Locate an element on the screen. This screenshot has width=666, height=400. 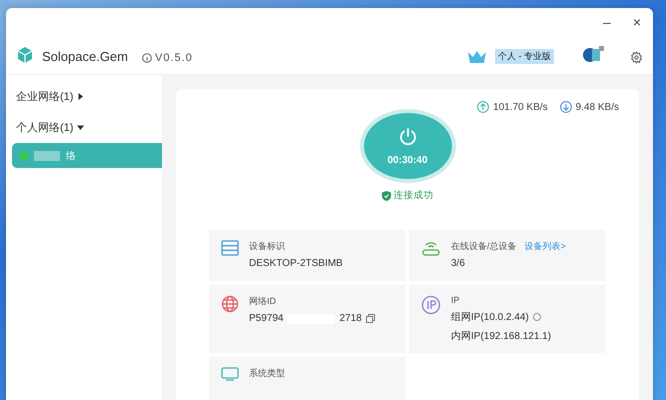
download-icon is located at coordinates (566, 107).